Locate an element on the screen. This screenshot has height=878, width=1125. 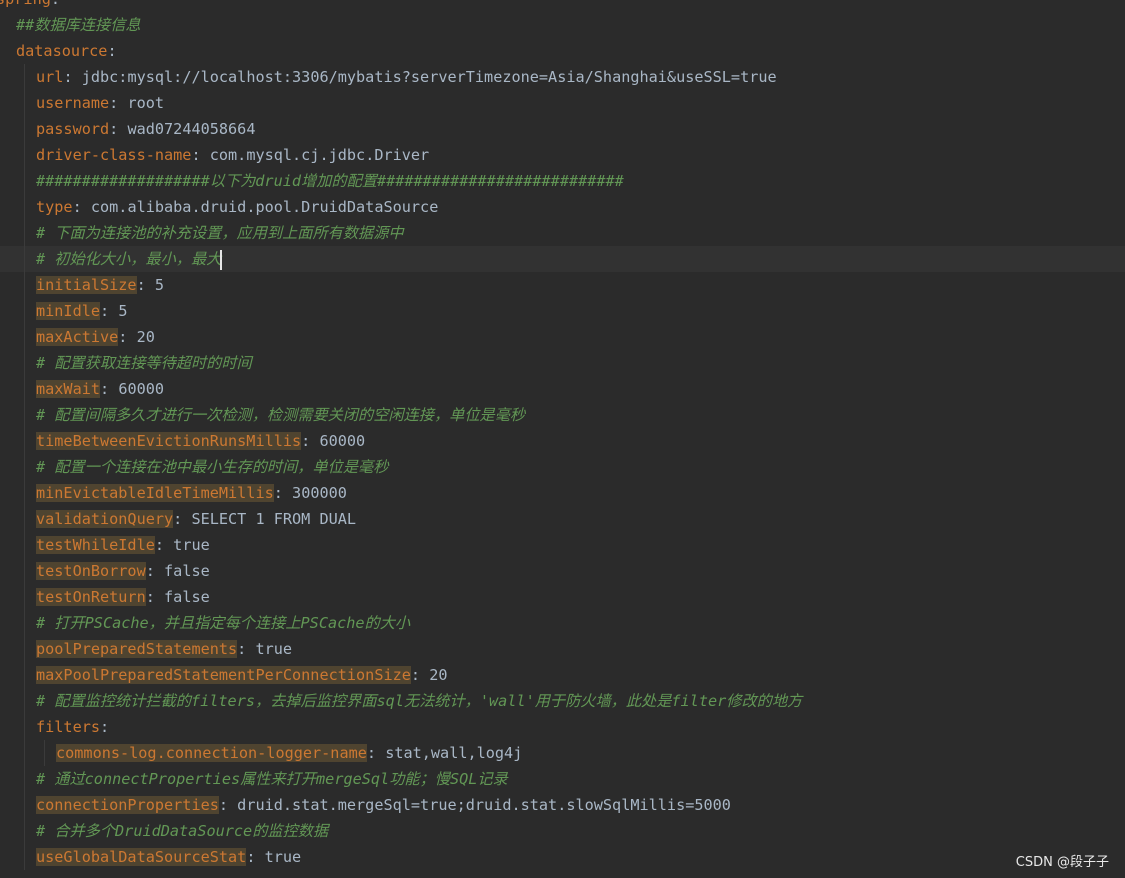
yaml-key: maxWait is located at coordinates (68, 389).